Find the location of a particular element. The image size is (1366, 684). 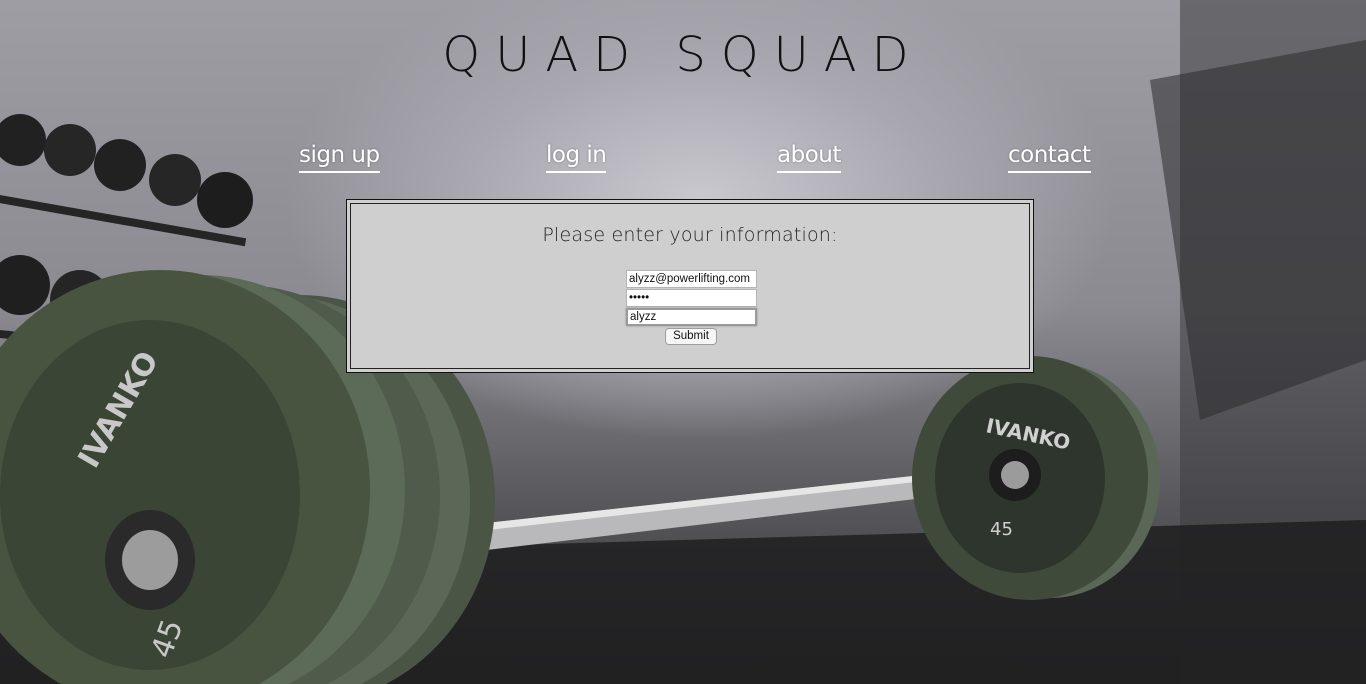

form-prompt: Please enter your information: is located at coordinates (690, 235).